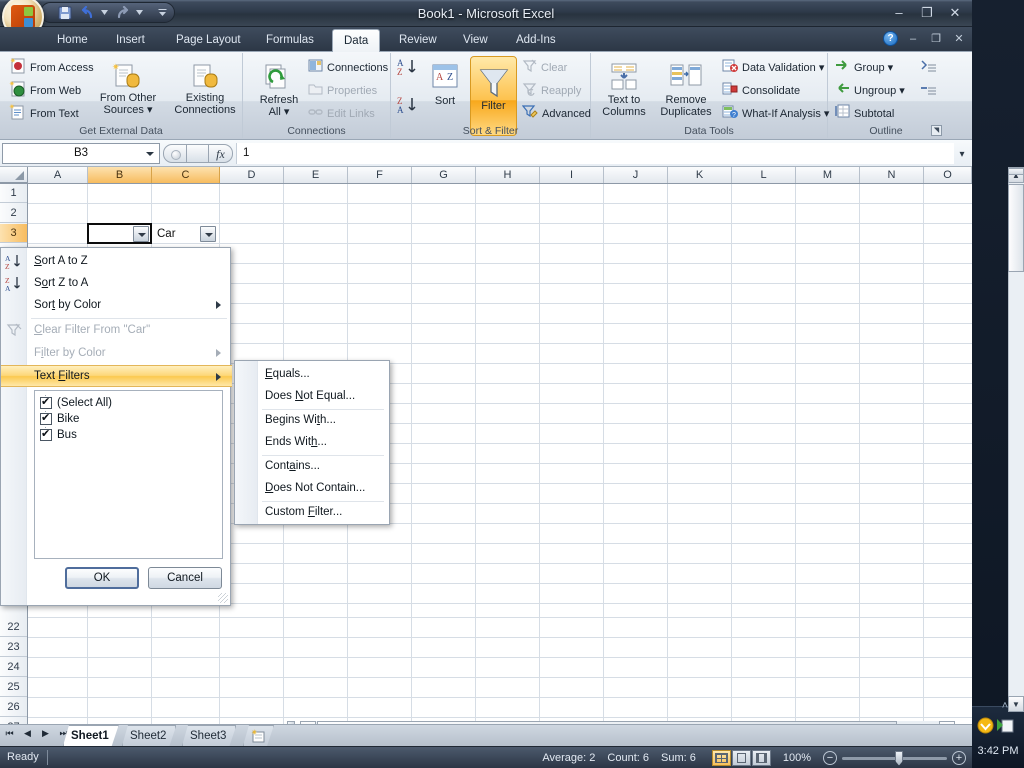 The image size is (1024, 768). I want to click on existing-connections-button: Existing Connections, so click(205, 87).